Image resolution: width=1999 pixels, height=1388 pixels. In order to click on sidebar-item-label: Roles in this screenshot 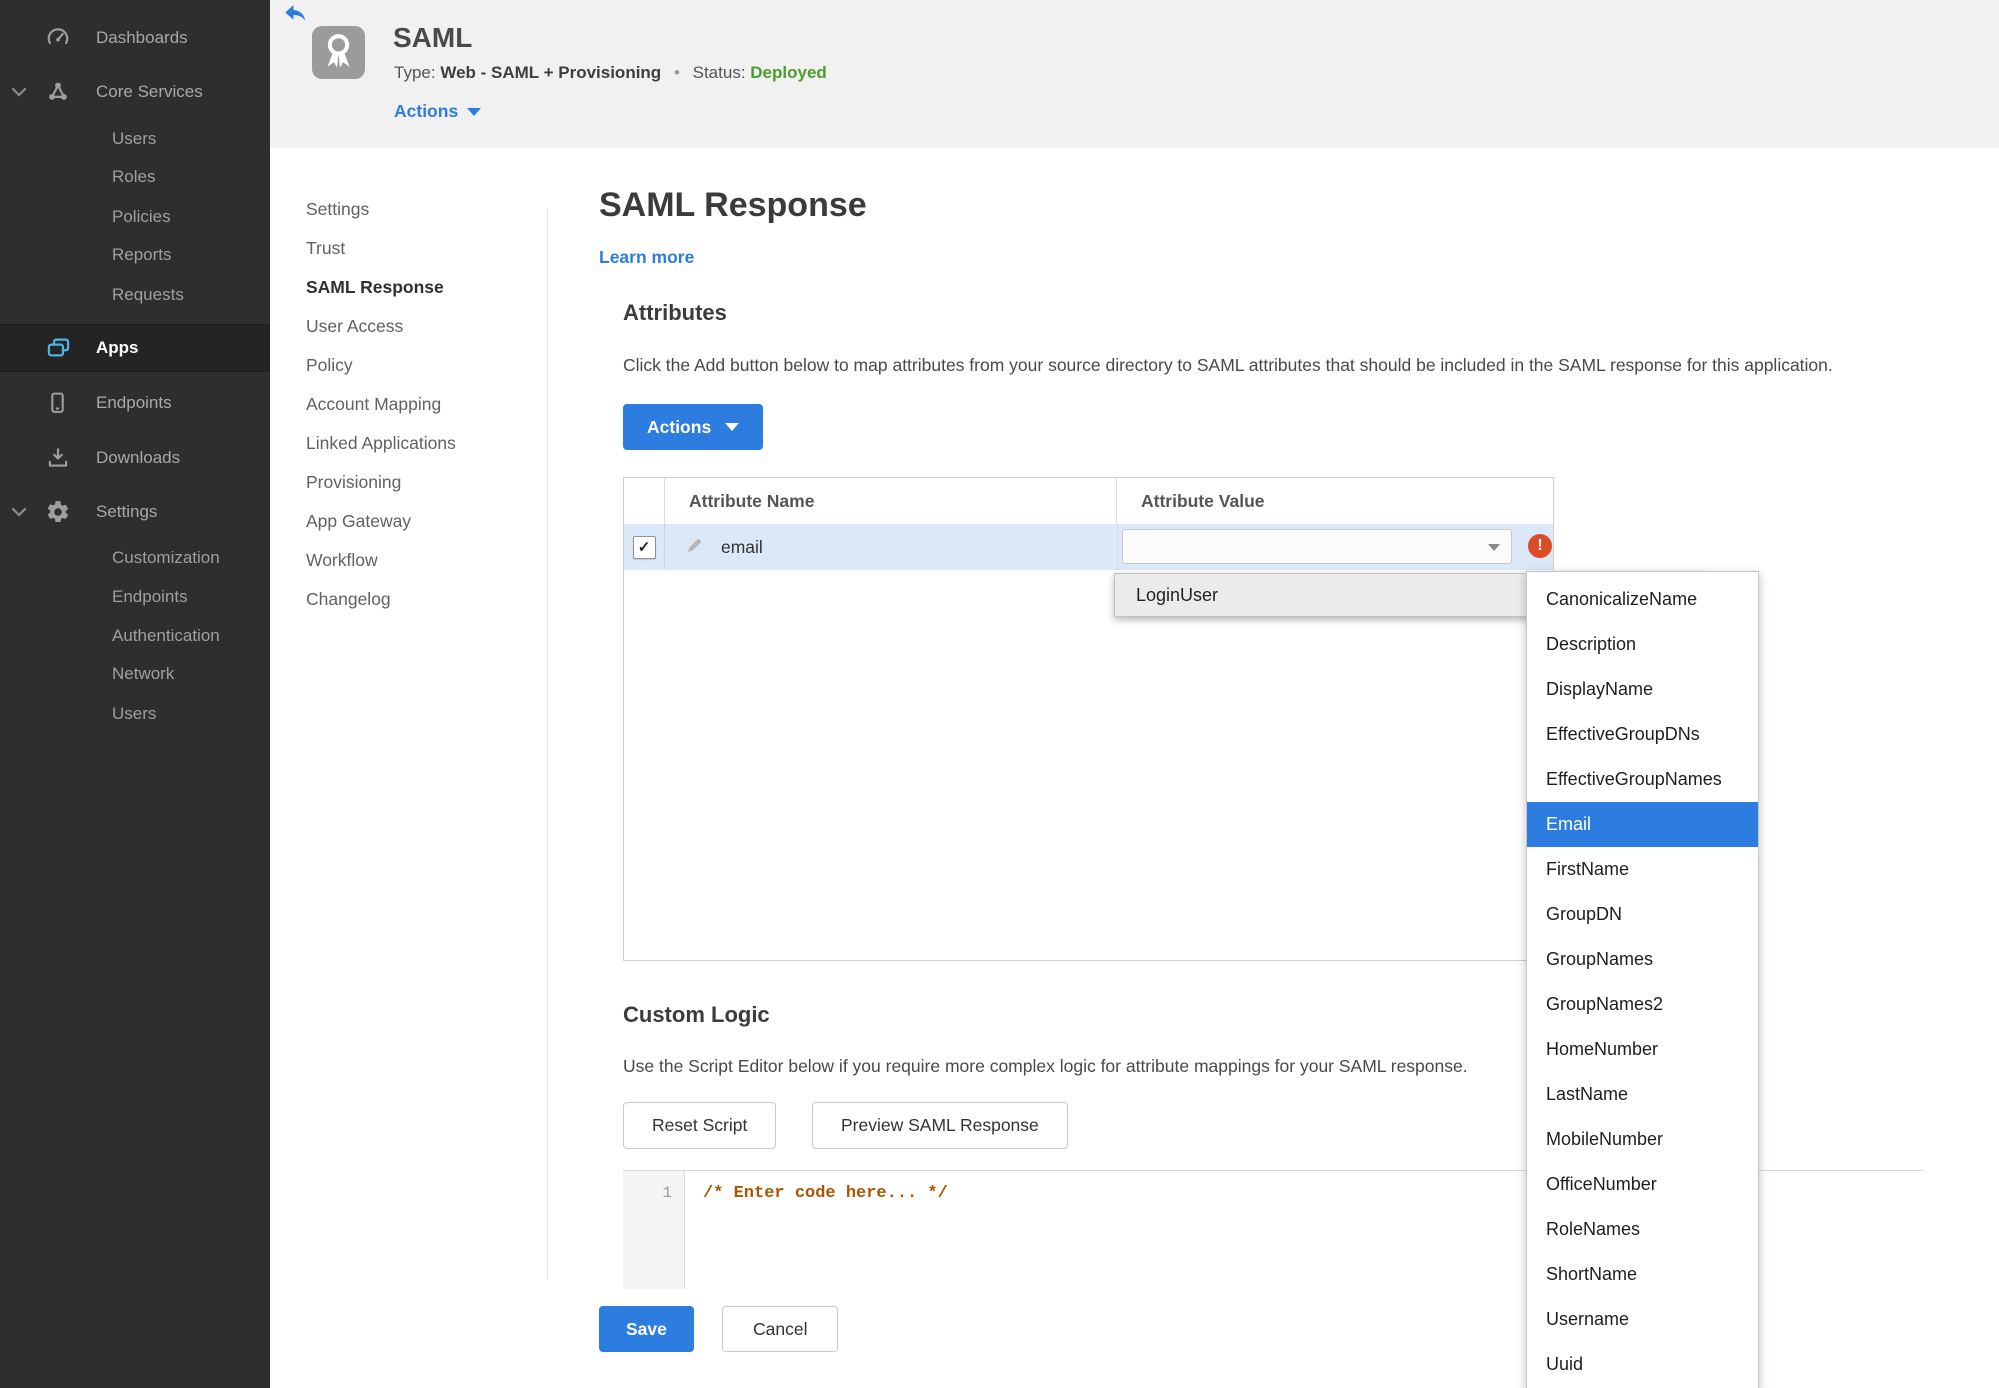, I will do `click(134, 176)`.